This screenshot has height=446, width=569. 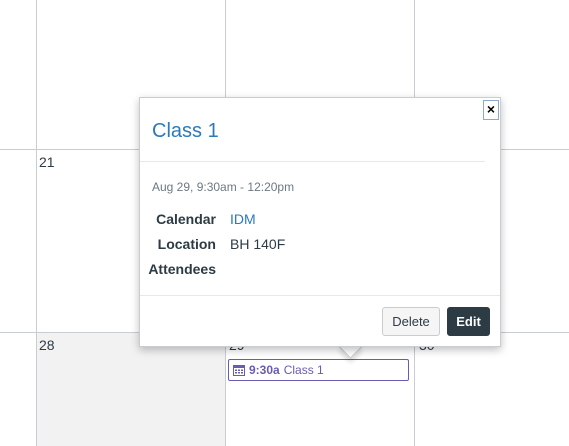 I want to click on field-value-calendar-link: IDM, so click(x=243, y=219).